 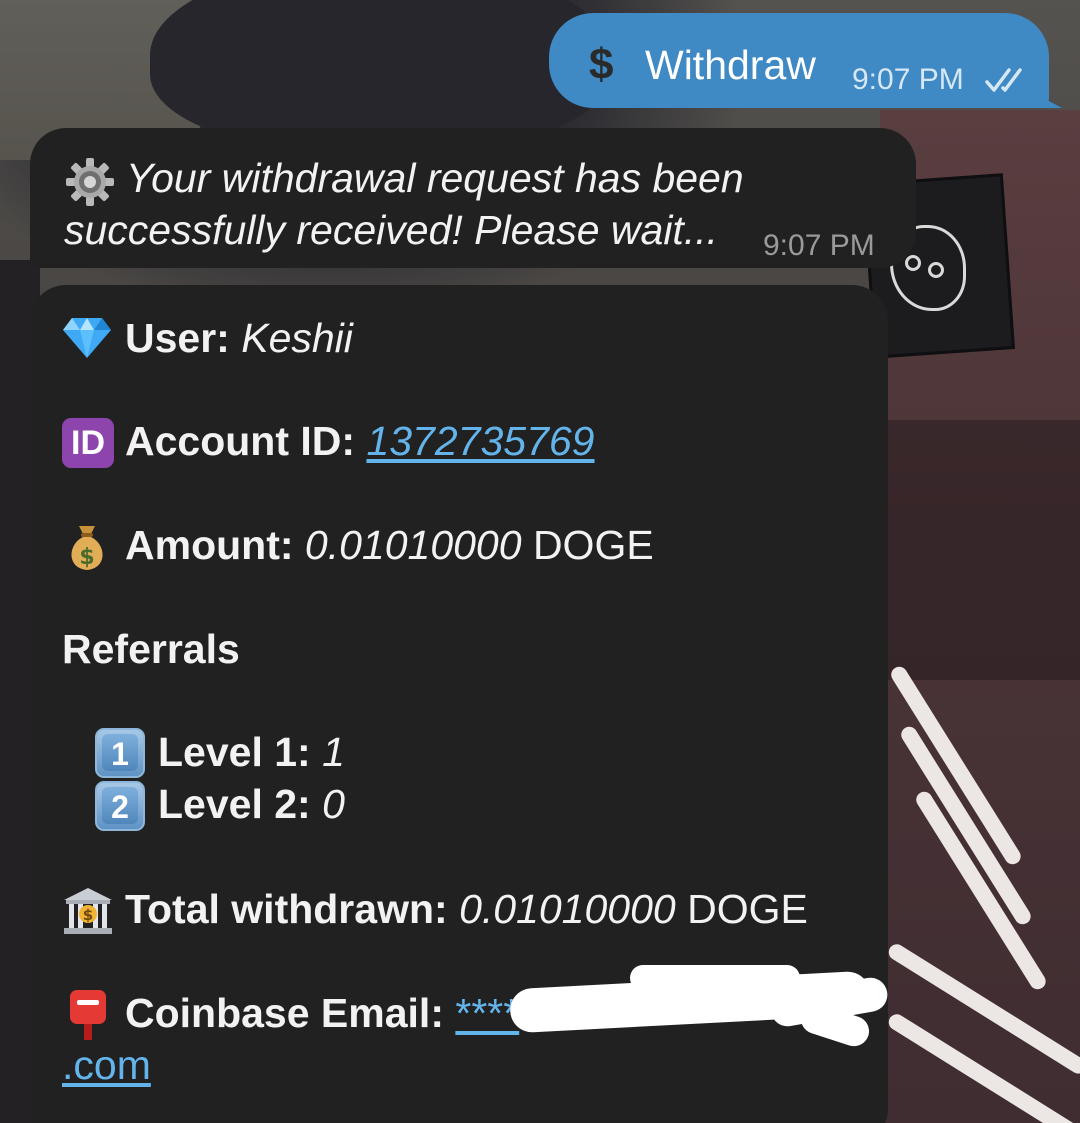 I want to click on keycap-two-icon: 2, so click(x=120, y=806).